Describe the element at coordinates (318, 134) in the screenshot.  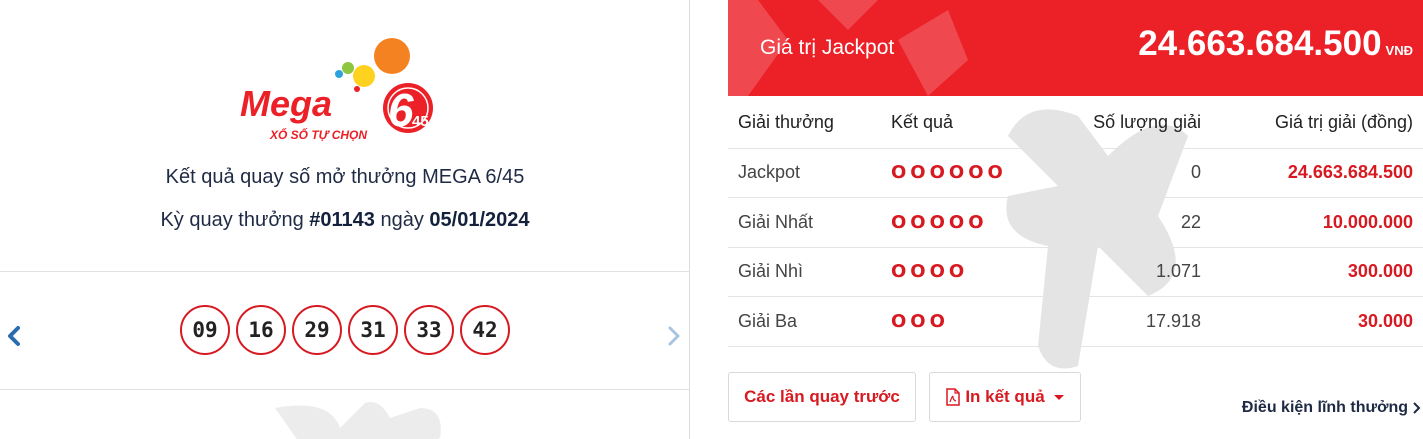
I see `logo-tagline: XỔ SỐ TỰ CHỌN` at that location.